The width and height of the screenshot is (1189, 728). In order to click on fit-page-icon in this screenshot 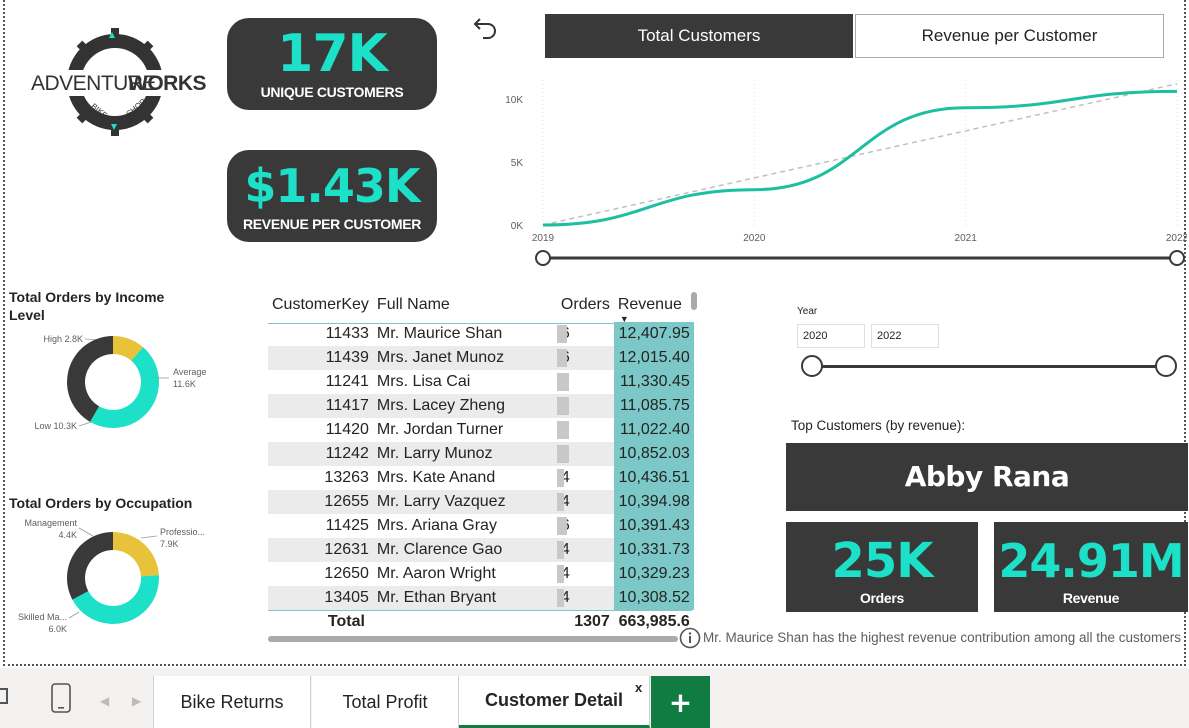, I will do `click(4, 696)`.